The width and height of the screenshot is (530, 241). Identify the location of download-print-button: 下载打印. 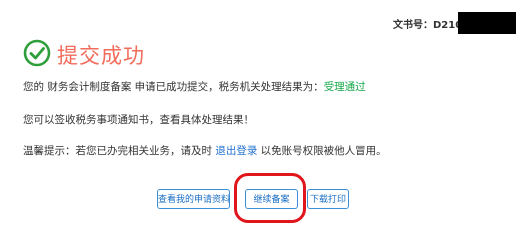
(328, 199).